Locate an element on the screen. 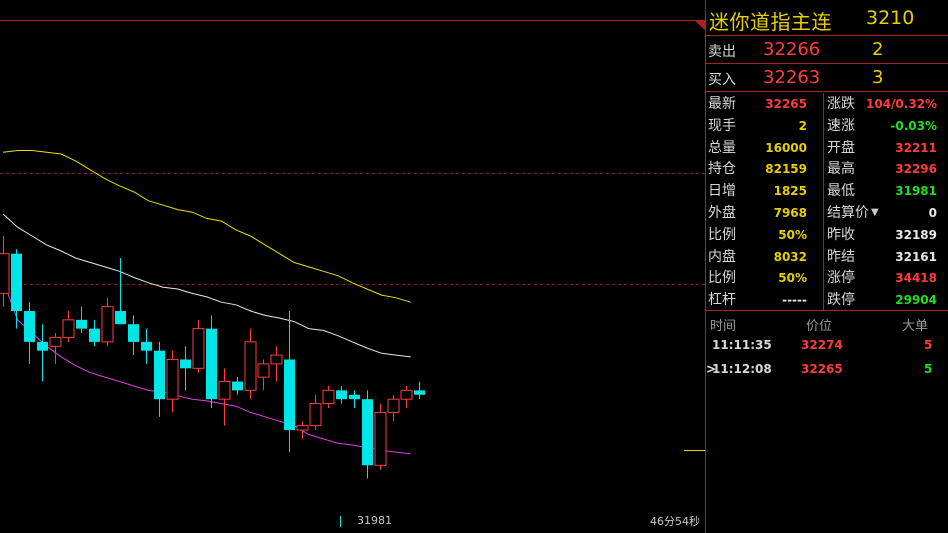 This screenshot has height=533, width=948. low-price-label: 31981 is located at coordinates (374, 520).